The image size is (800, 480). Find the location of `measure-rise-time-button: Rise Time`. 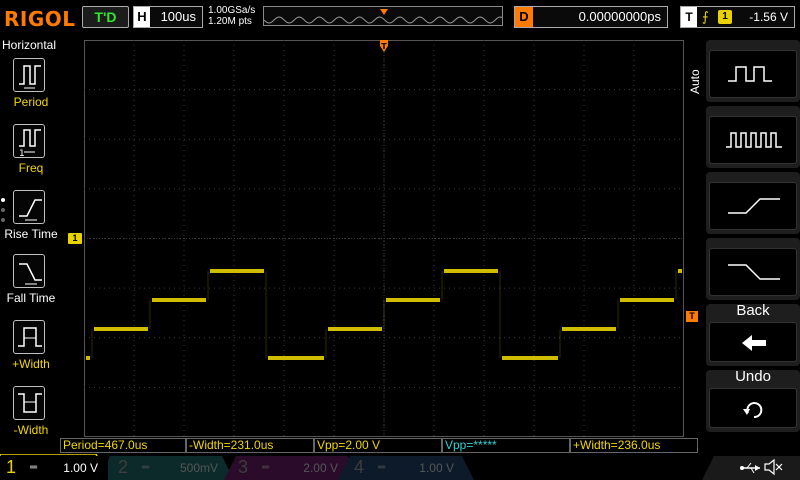

measure-rise-time-button: Rise Time is located at coordinates (31, 220).